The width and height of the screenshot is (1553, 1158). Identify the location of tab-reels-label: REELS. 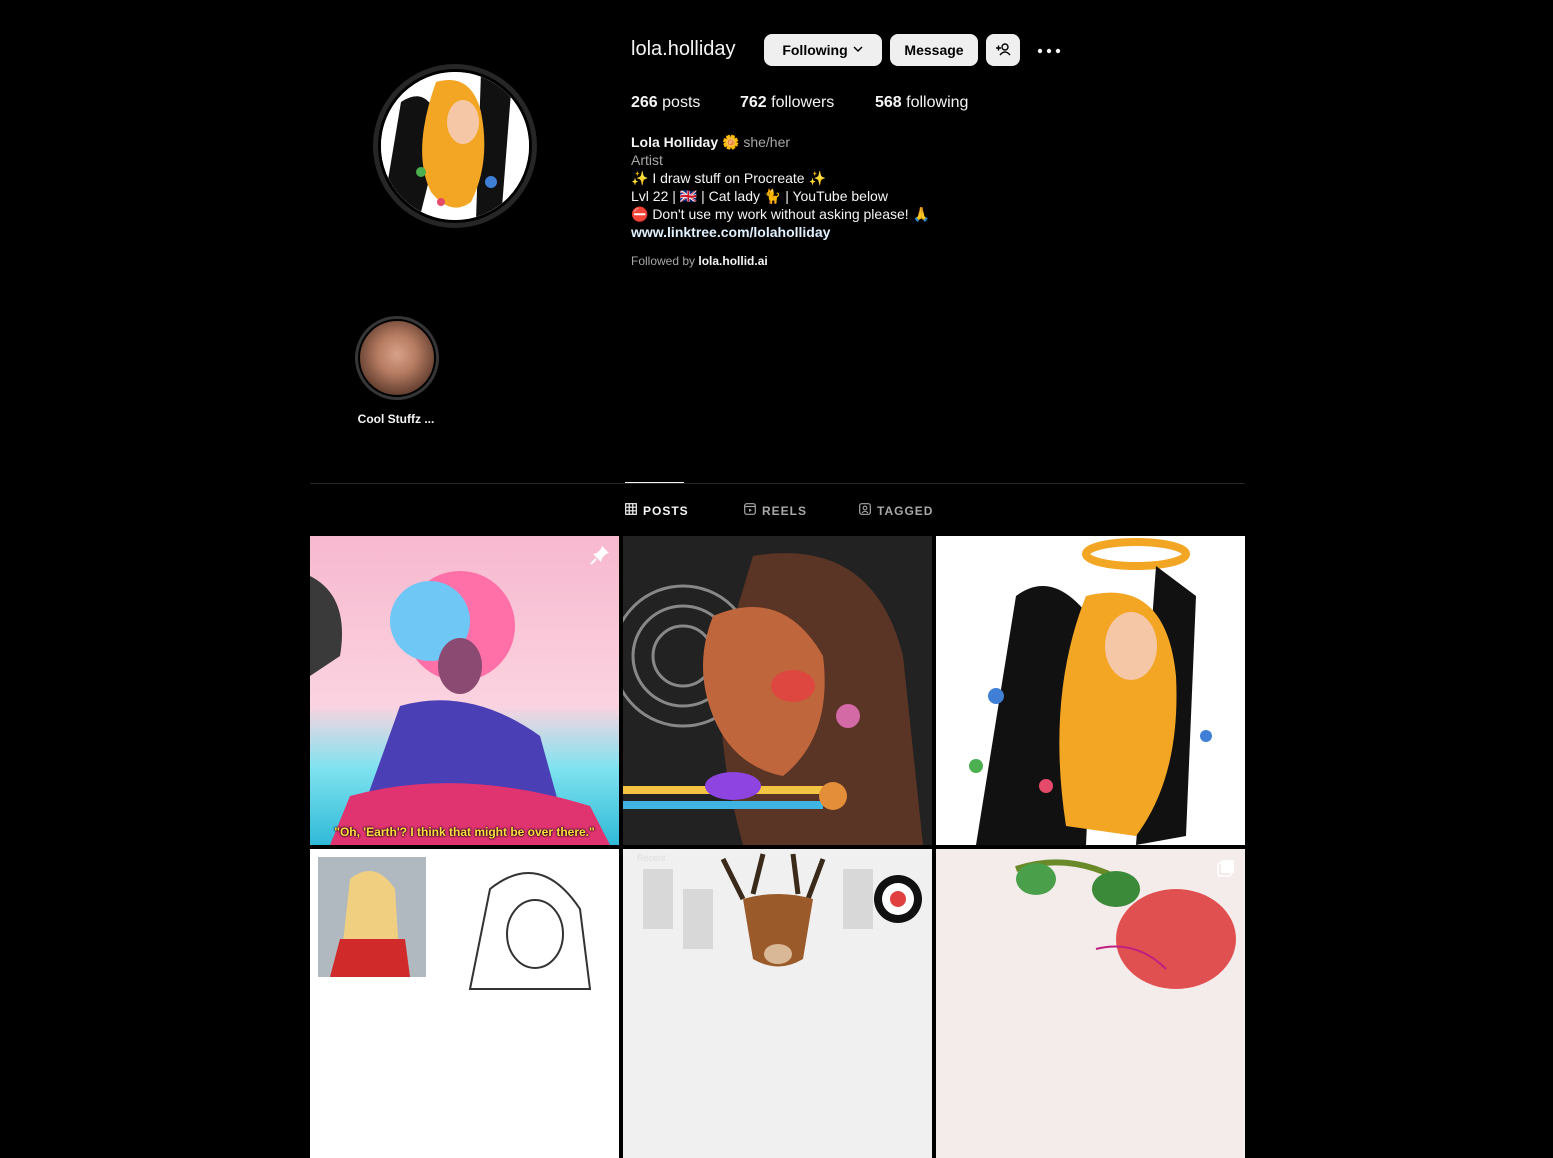
(785, 510).